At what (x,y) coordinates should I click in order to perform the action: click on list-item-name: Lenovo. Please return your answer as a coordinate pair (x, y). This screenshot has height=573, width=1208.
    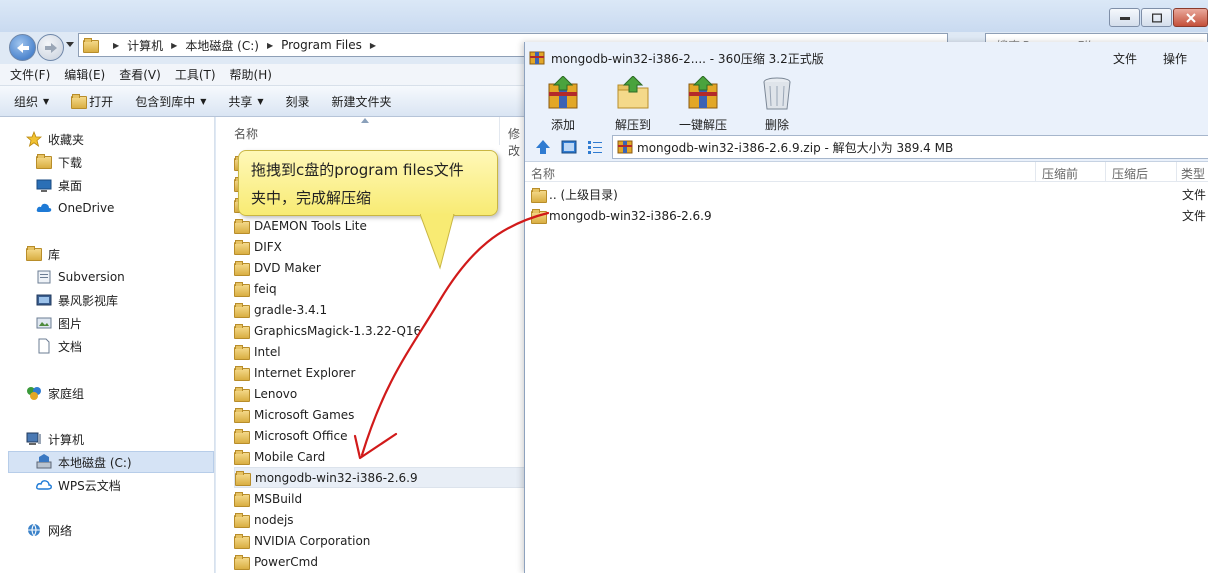
    Looking at the image, I should click on (276, 393).